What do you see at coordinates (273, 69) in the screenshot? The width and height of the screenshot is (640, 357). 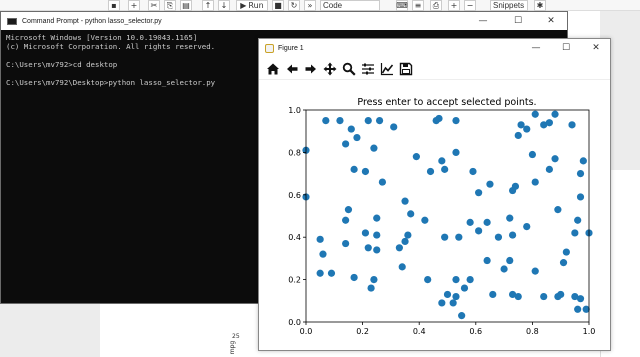 I see `home-icon` at bounding box center [273, 69].